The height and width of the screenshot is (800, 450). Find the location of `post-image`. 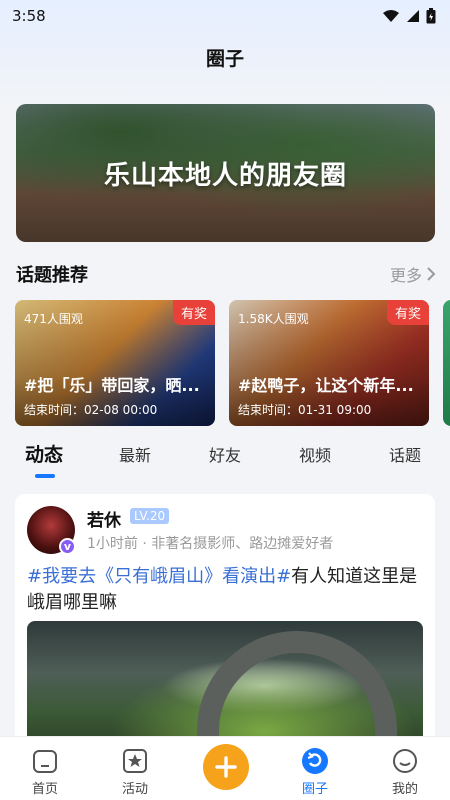

post-image is located at coordinates (225, 682).